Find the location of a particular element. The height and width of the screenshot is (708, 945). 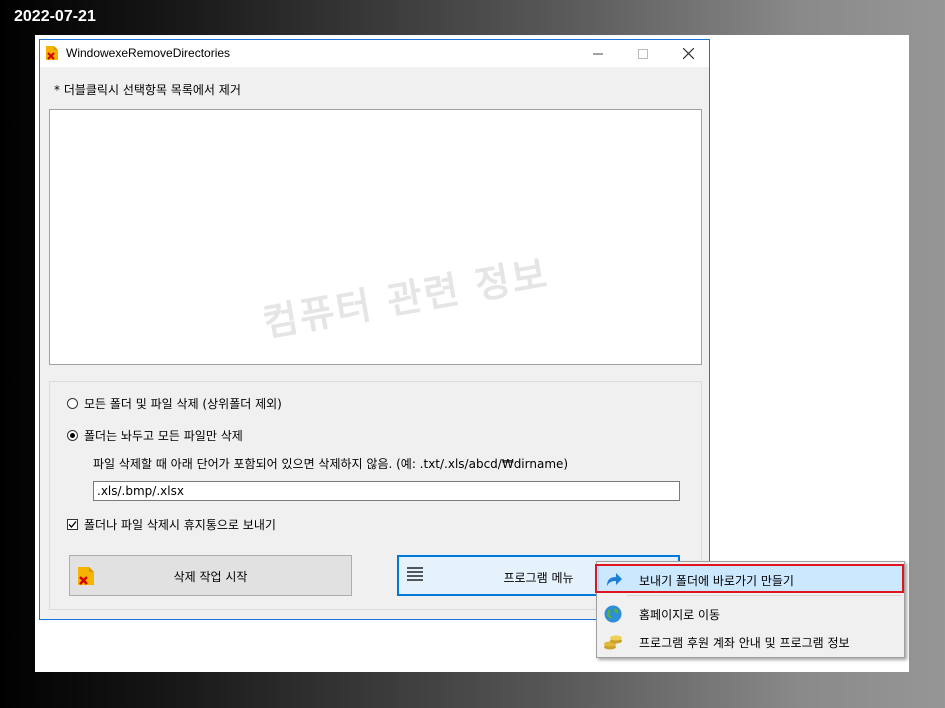

recycle-checkbox is located at coordinates (72, 524).